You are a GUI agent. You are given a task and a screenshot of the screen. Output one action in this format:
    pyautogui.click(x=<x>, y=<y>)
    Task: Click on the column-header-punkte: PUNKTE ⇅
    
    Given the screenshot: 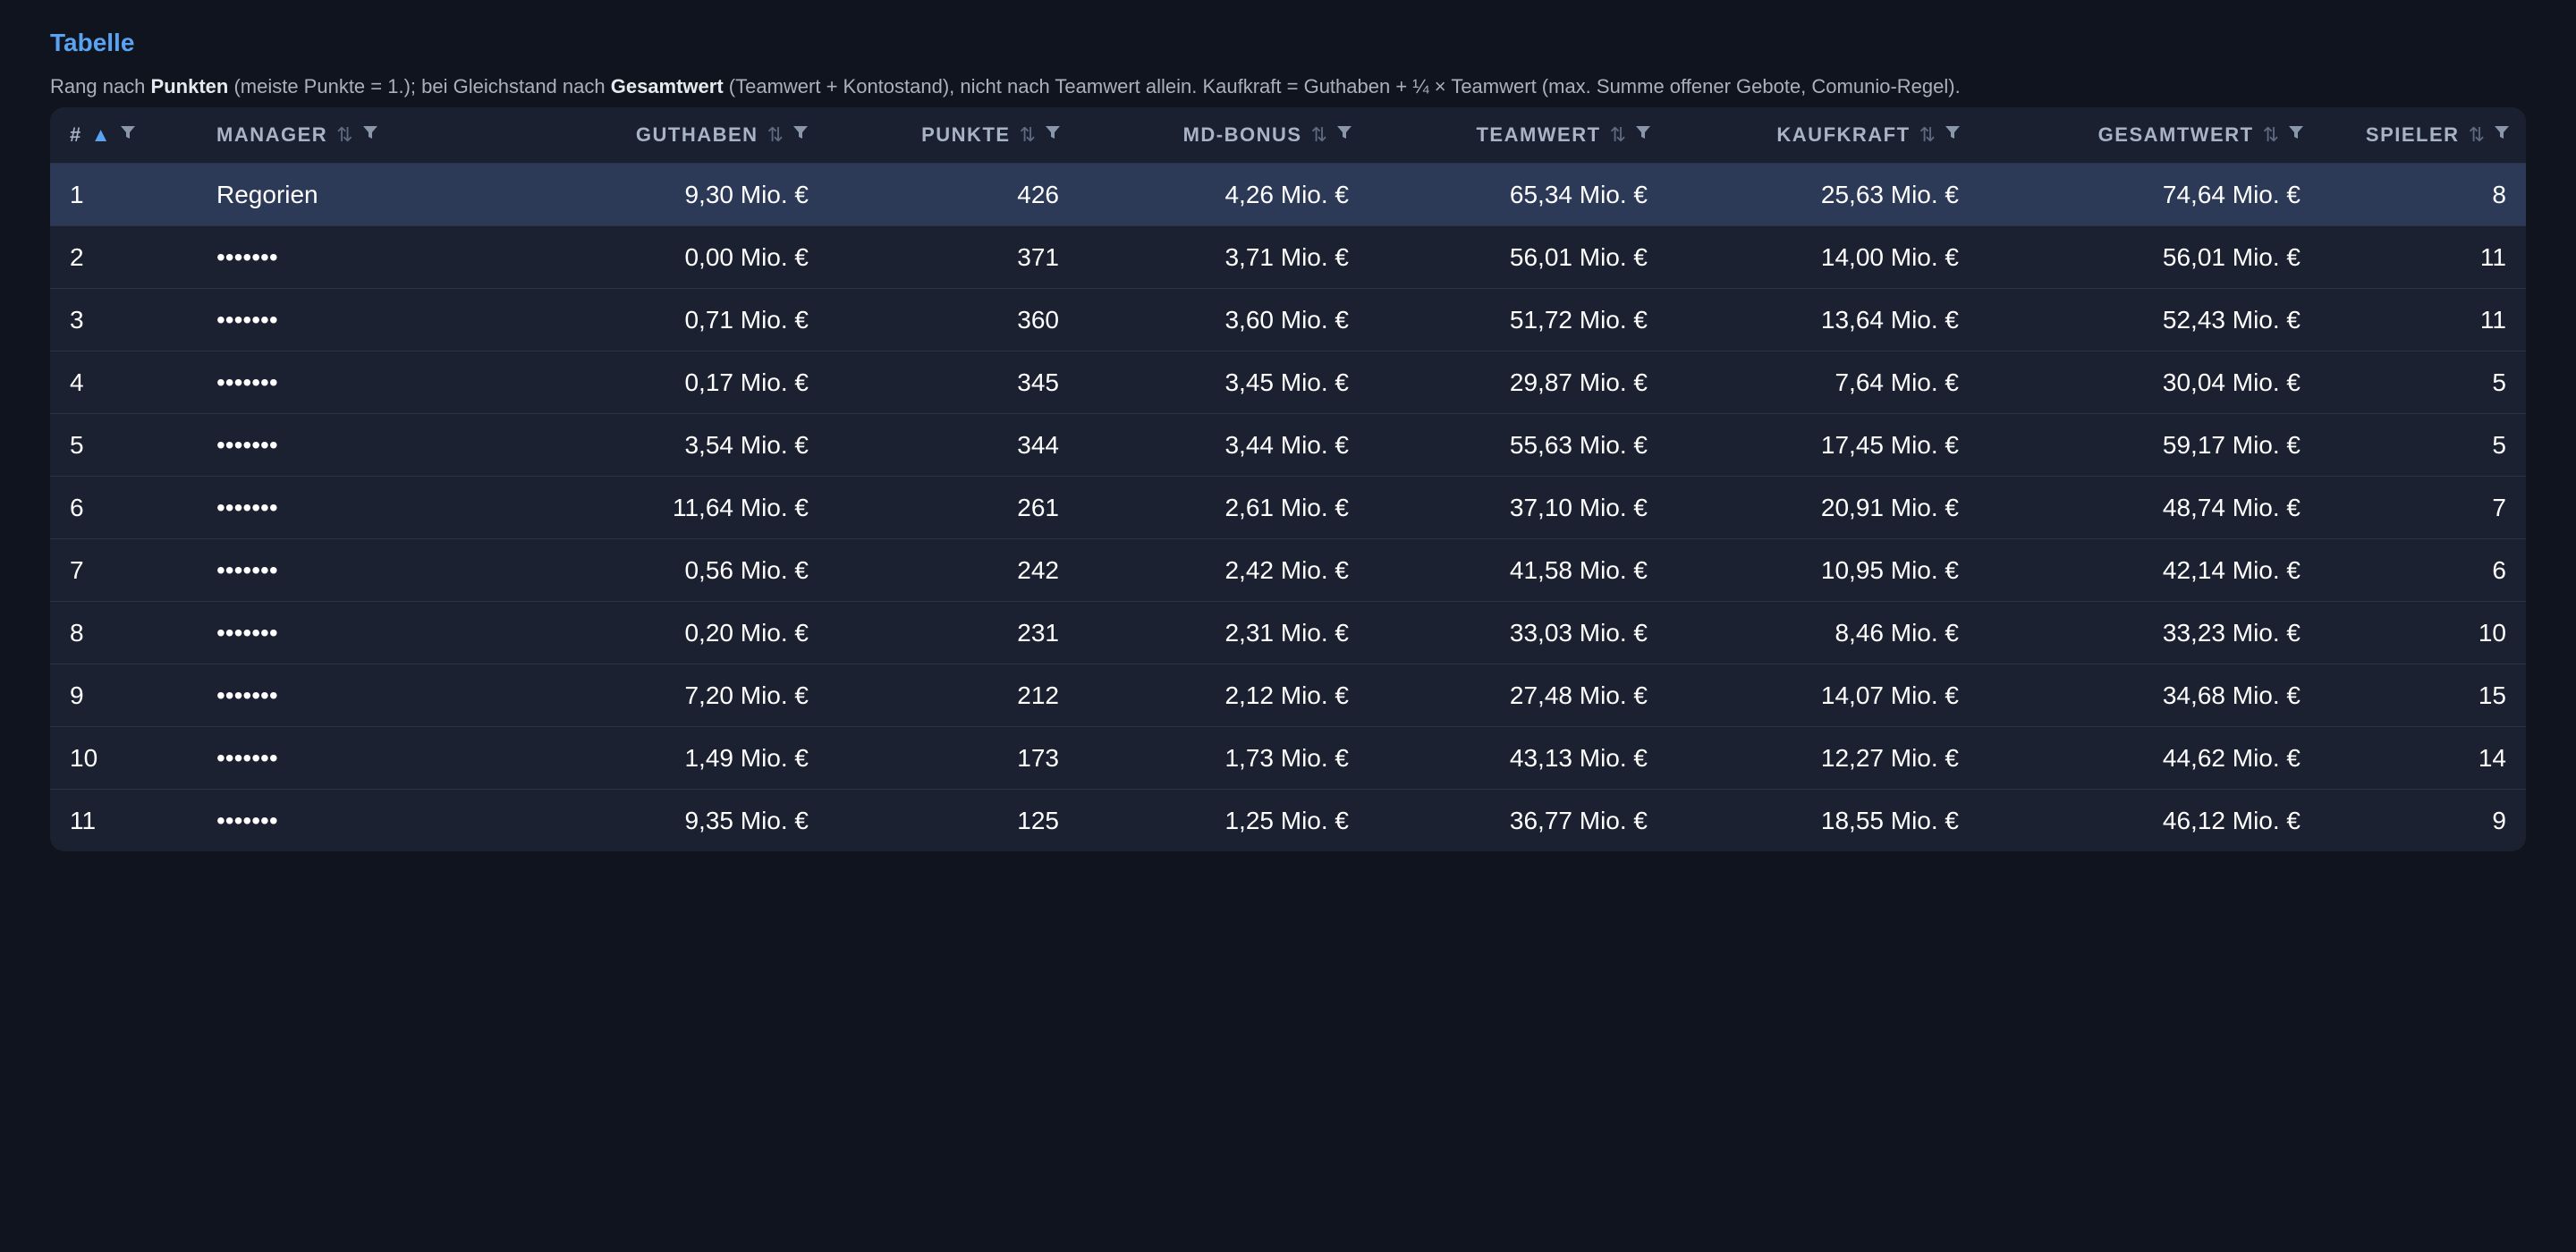 What is the action you would take?
    pyautogui.click(x=940, y=135)
    